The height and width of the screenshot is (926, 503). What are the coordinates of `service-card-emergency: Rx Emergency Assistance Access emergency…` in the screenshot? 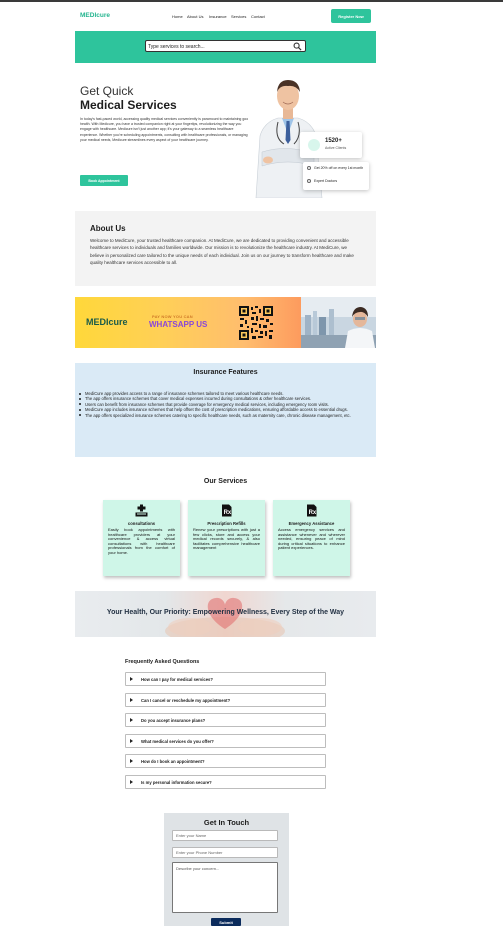 It's located at (311, 538).